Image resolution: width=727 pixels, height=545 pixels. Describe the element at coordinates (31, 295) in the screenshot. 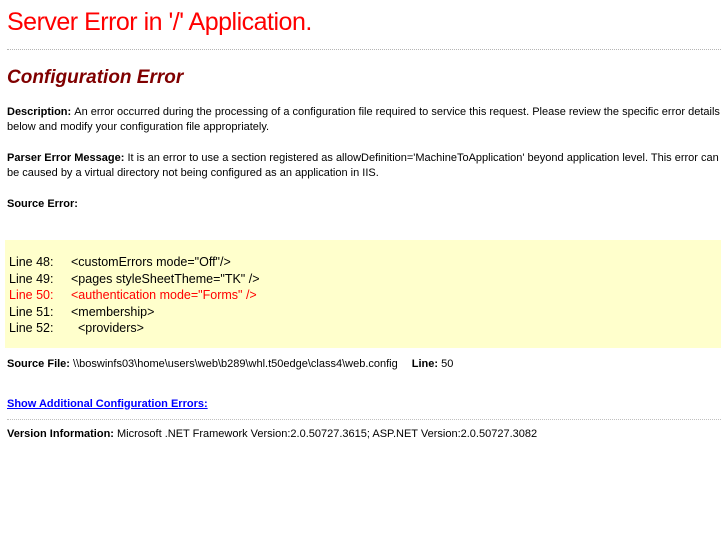

I see `line-number: Line 50:` at that location.